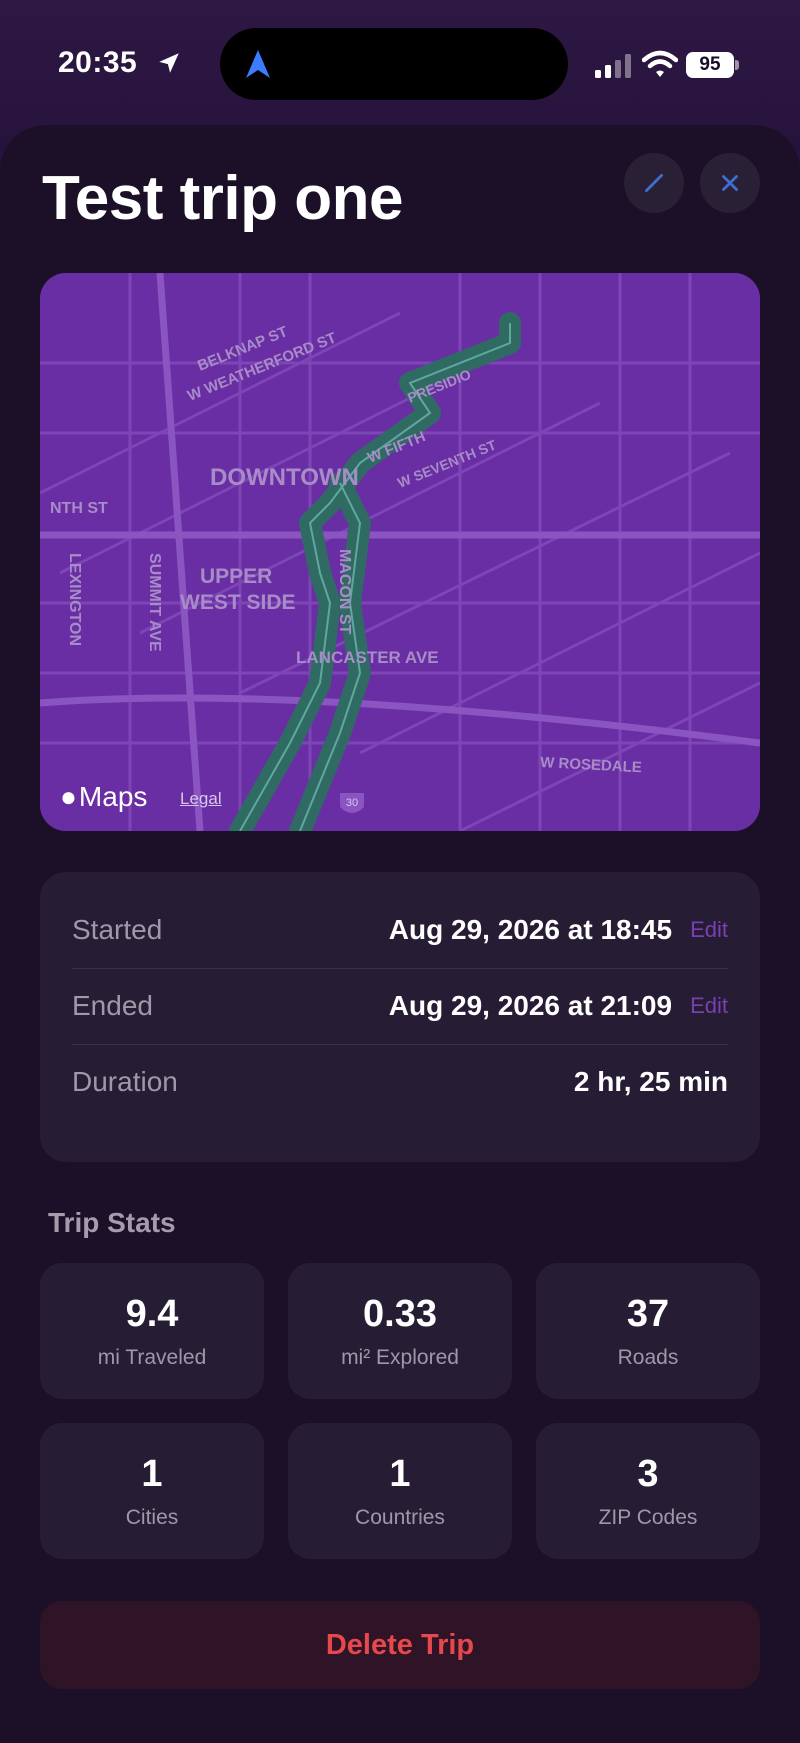 This screenshot has width=800, height=1743. I want to click on stat-tile-distance: 9.4 mi Traveled, so click(152, 1331).